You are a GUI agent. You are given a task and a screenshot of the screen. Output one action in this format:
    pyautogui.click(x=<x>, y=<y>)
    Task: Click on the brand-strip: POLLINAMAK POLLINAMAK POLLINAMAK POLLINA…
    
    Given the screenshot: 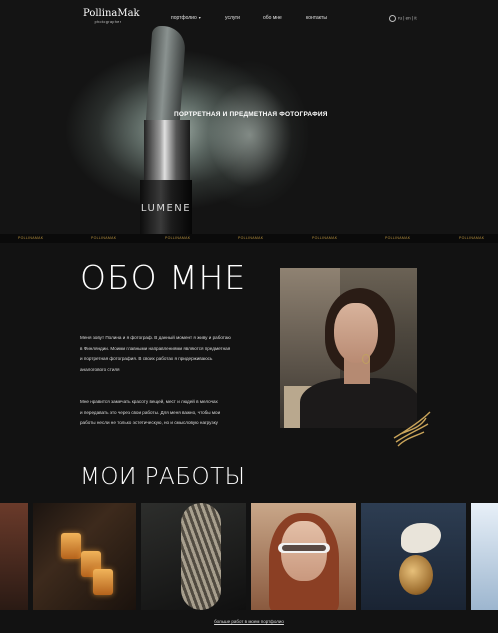 What is the action you would take?
    pyautogui.click(x=249, y=238)
    